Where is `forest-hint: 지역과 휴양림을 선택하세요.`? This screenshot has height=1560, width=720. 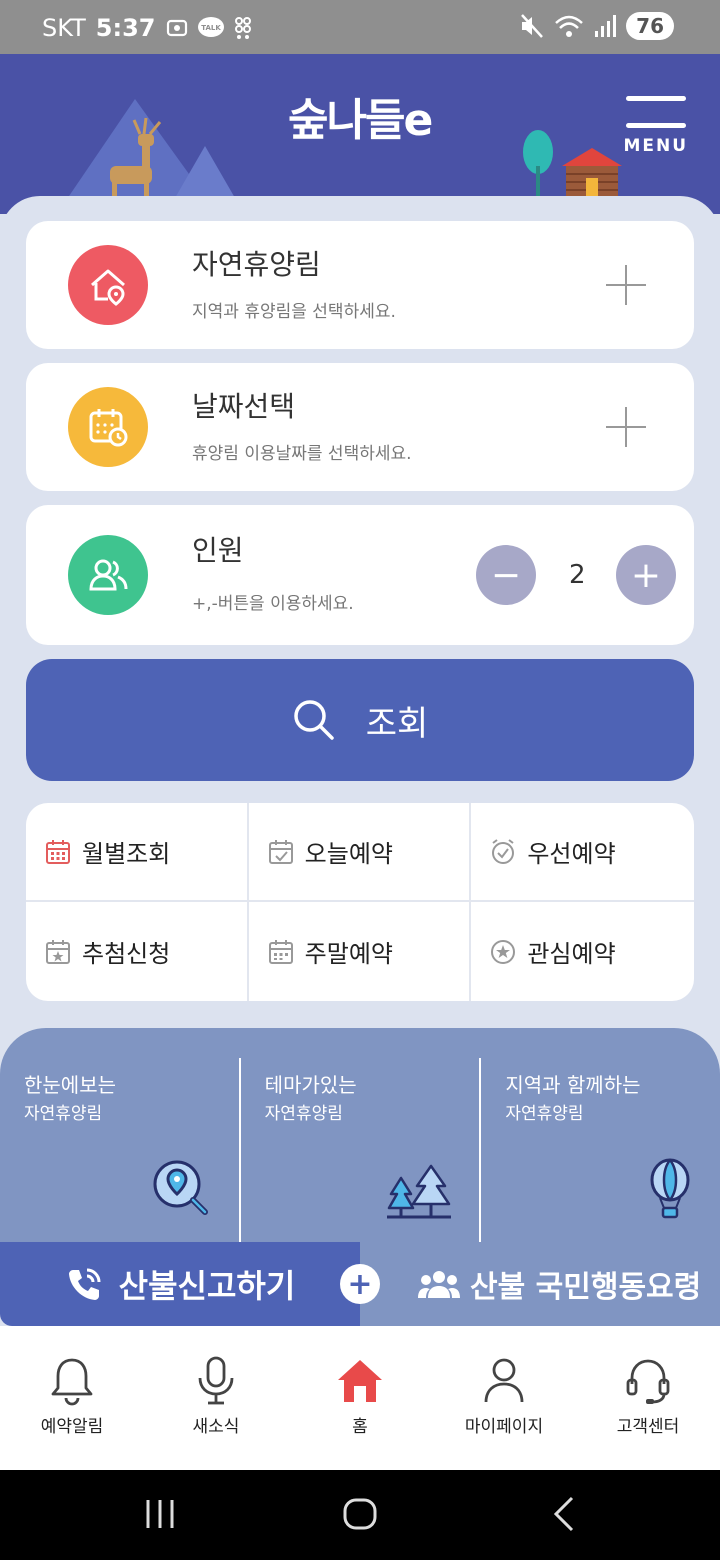
forest-hint: 지역과 휴양림을 선택하세요. is located at coordinates (294, 312).